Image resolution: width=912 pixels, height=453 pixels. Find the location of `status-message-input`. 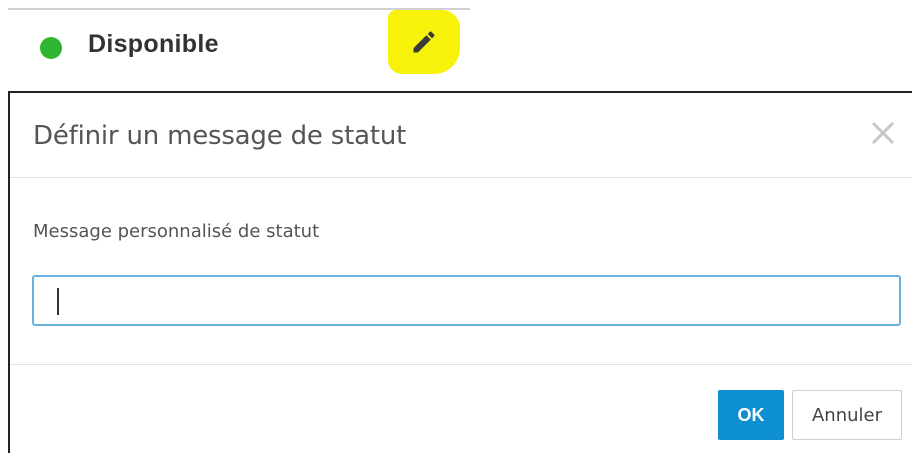

status-message-input is located at coordinates (466, 300).